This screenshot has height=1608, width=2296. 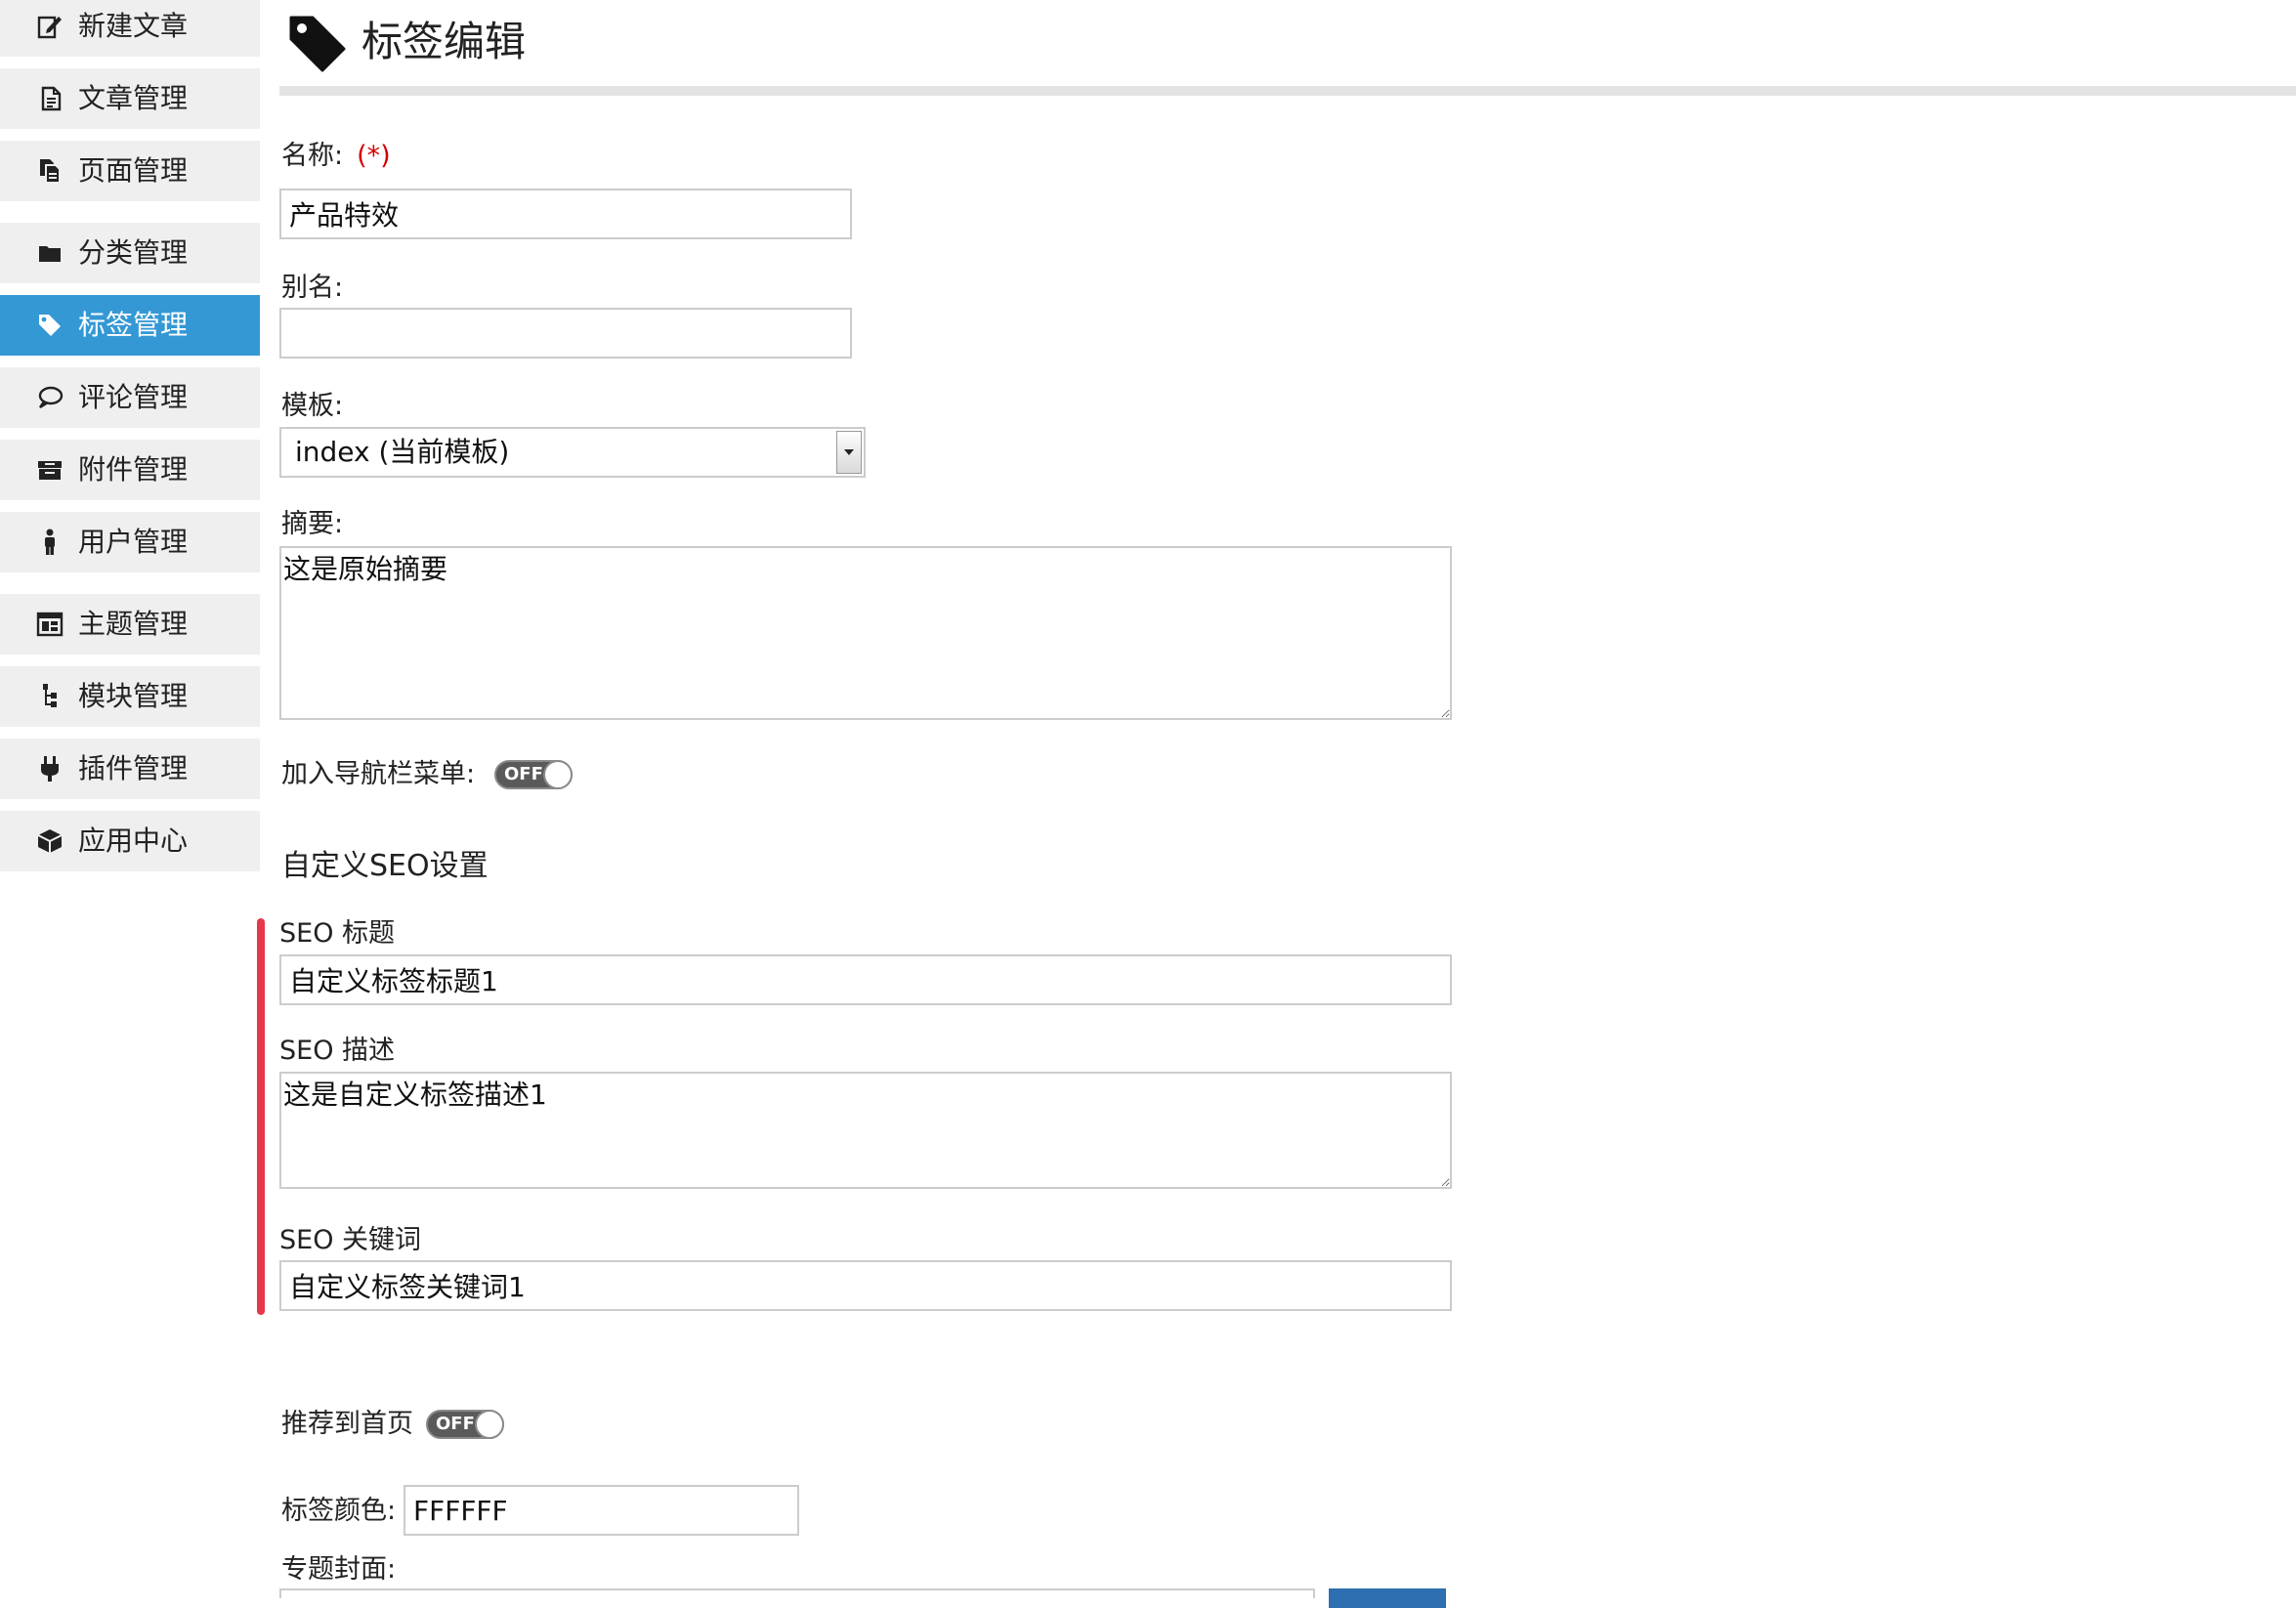 I want to click on name-label: 名称: (*), so click(x=336, y=156).